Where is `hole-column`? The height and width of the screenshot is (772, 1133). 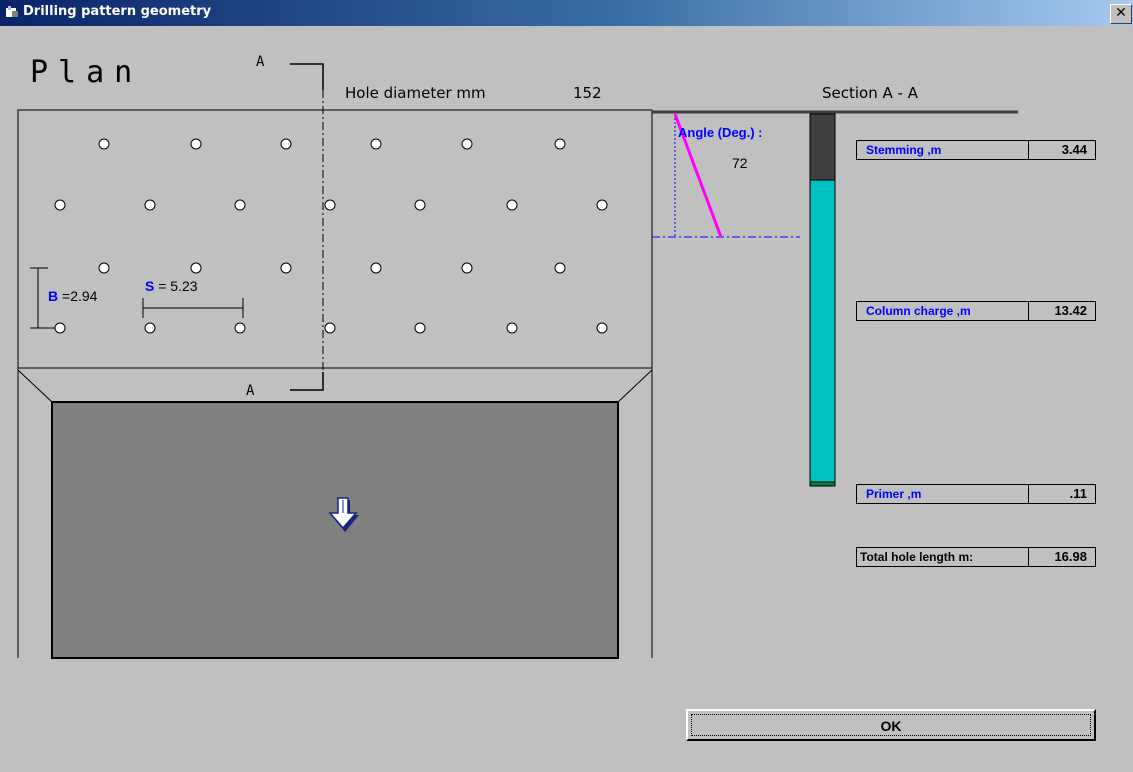
hole-column is located at coordinates (822, 300).